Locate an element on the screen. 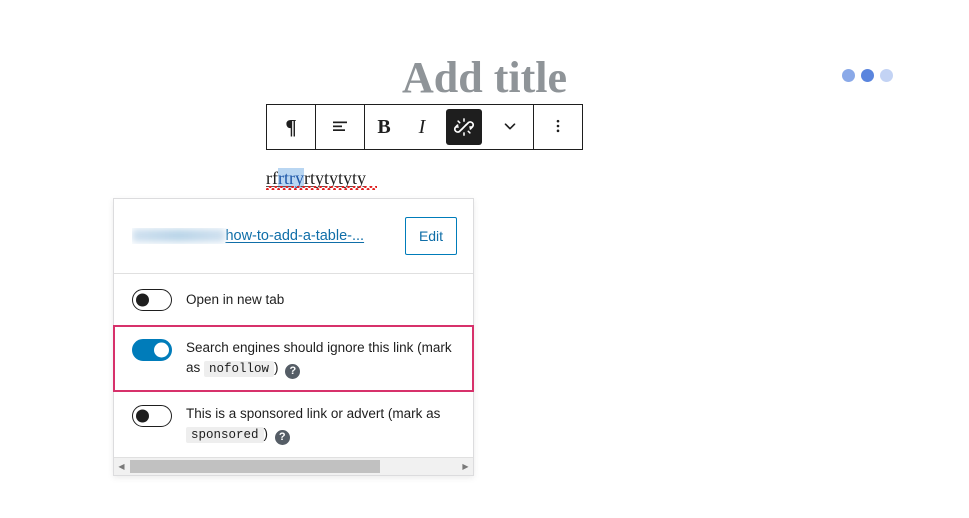 This screenshot has width=969, height=518. unlink-icon is located at coordinates (464, 127).